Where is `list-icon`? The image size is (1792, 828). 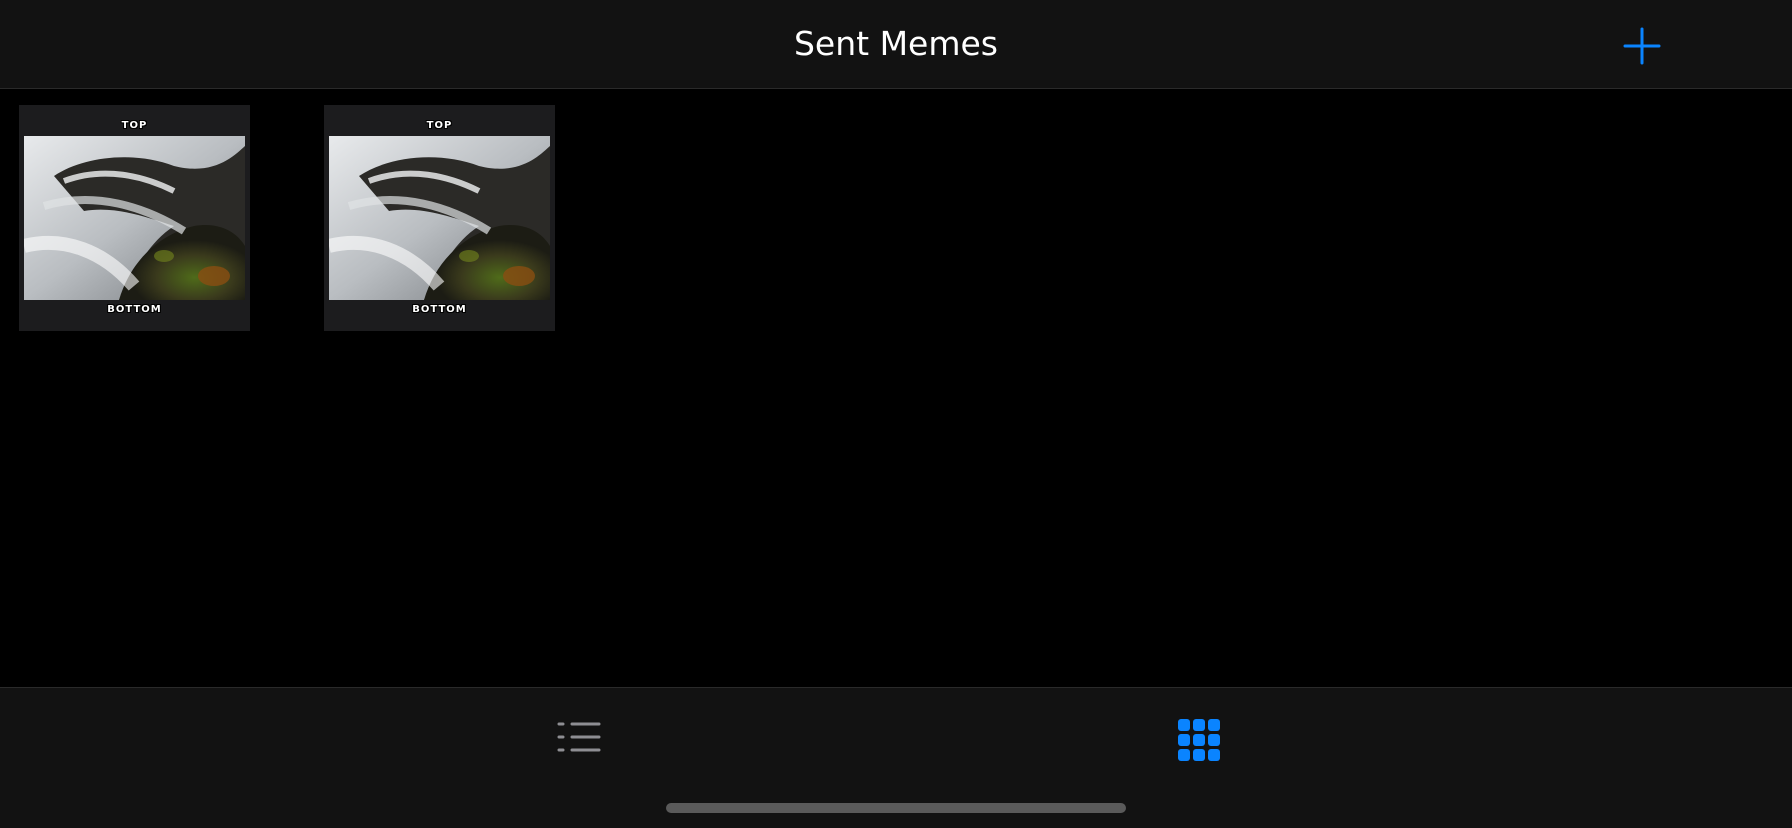 list-icon is located at coordinates (579, 737).